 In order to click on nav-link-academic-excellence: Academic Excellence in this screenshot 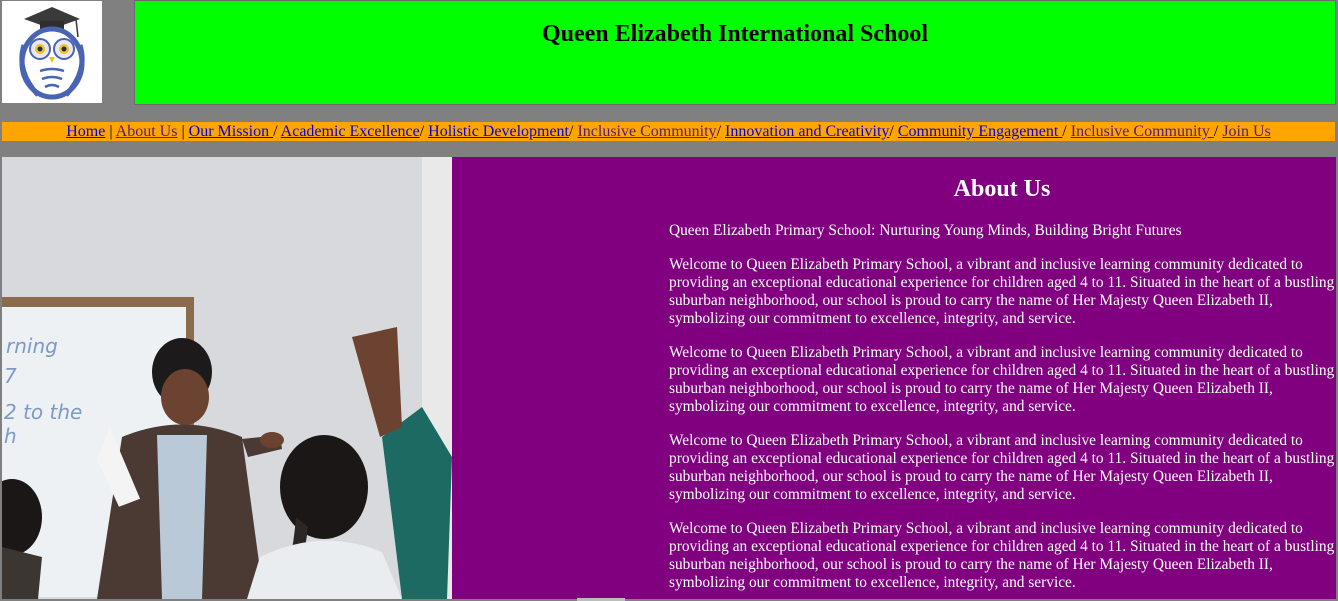, I will do `click(350, 131)`.